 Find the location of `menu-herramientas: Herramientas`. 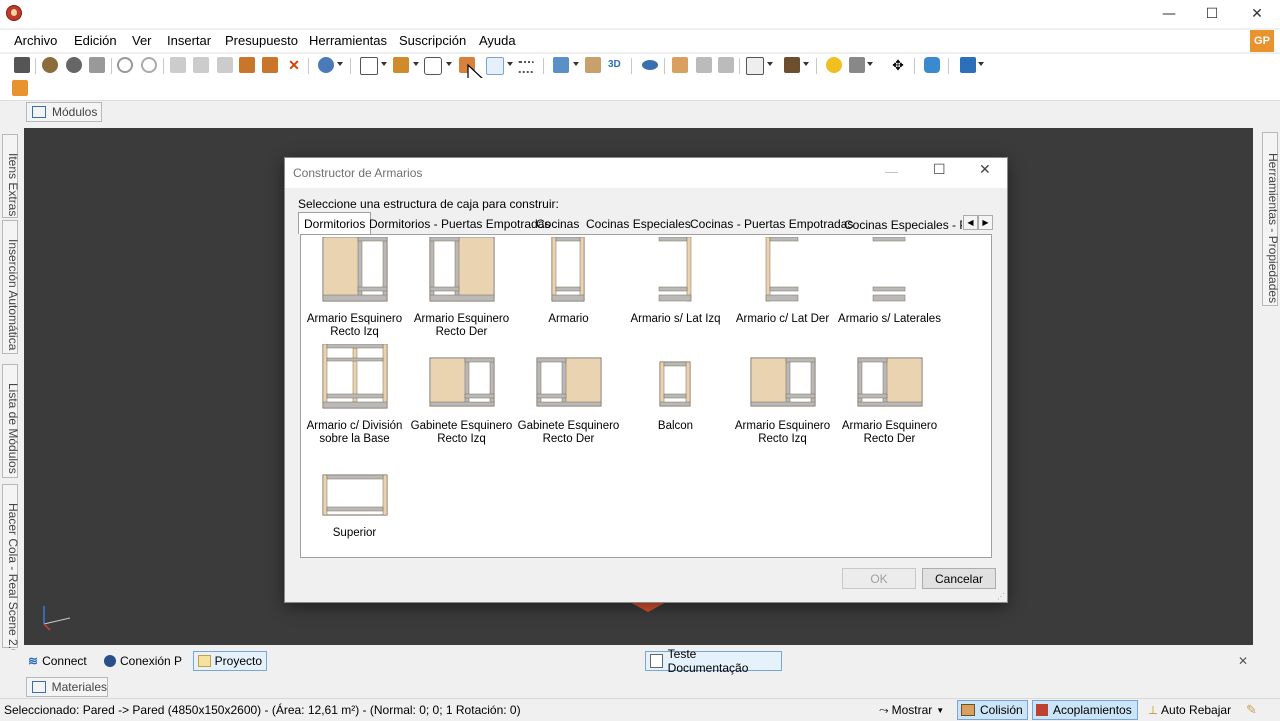

menu-herramientas: Herramientas is located at coordinates (348, 40).